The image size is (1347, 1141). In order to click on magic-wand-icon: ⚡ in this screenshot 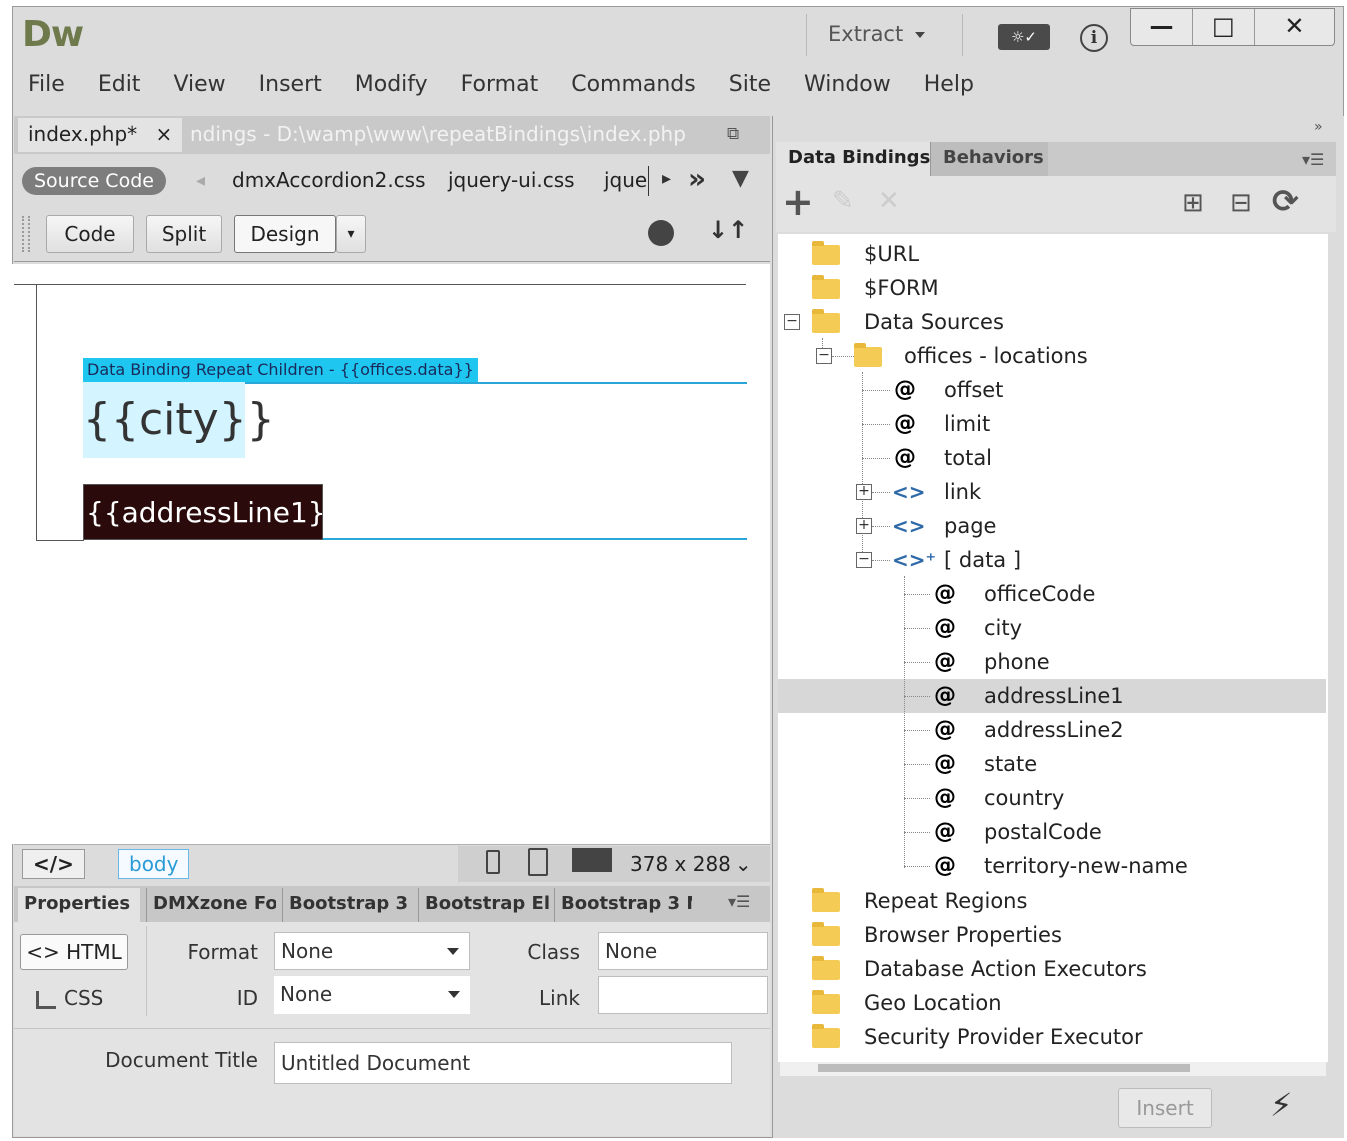, I will do `click(1281, 1105)`.